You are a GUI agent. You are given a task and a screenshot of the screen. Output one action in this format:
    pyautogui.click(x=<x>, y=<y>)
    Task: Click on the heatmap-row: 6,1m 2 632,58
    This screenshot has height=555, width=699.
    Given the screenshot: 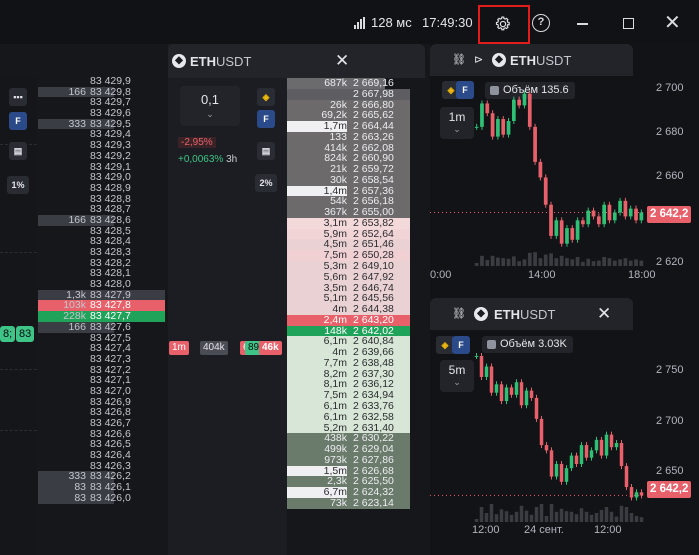 What is the action you would take?
    pyautogui.click(x=348, y=416)
    